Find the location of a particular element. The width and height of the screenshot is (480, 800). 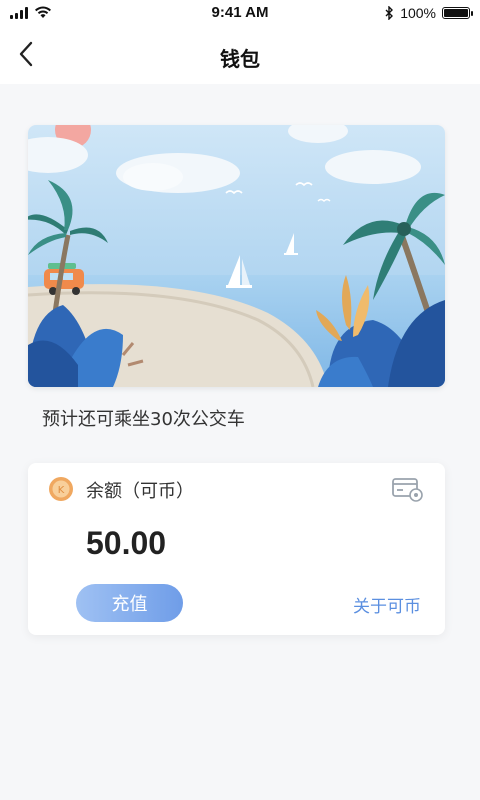

coin-icon: K is located at coordinates (61, 489).